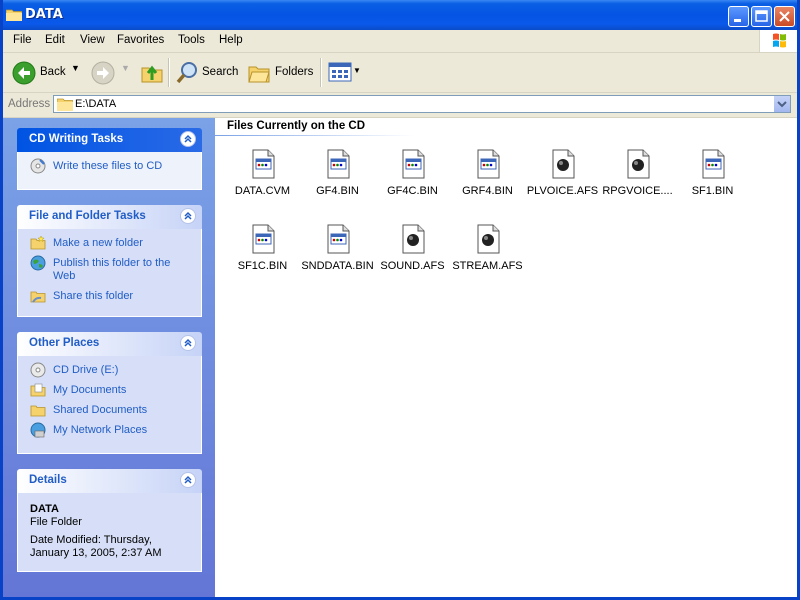 Image resolution: width=800 pixels, height=600 pixels. I want to click on views-icon, so click(340, 72).